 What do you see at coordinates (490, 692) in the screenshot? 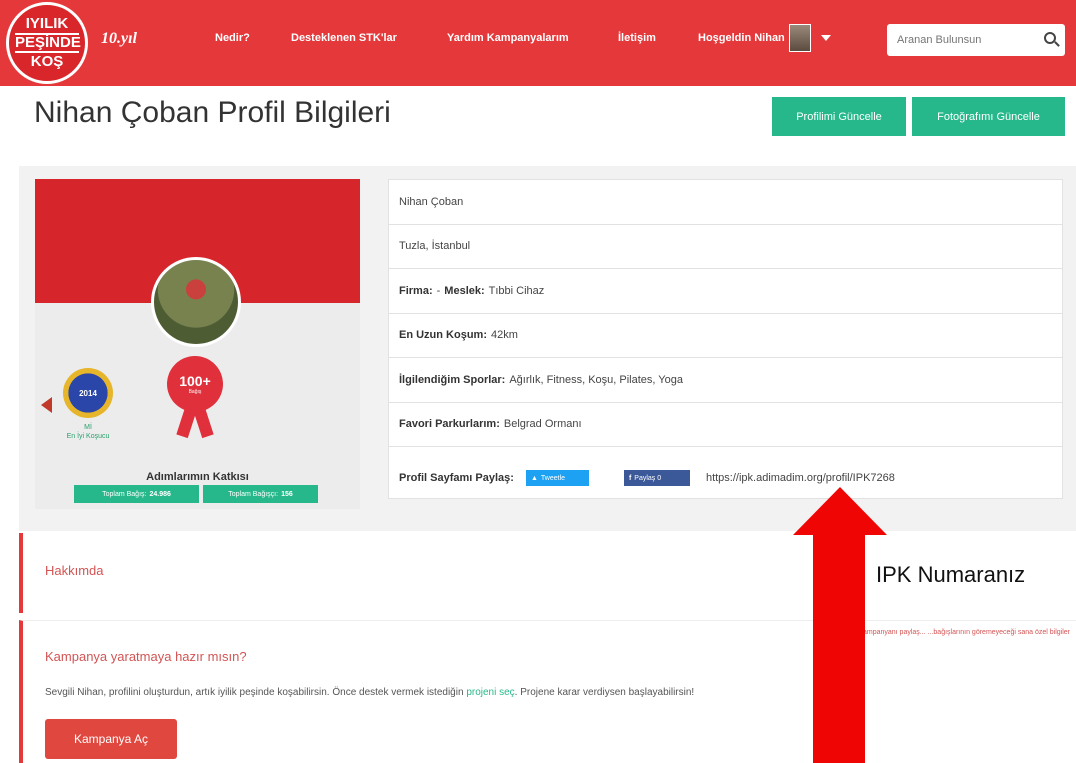
I see `choose-project-link: projeni seç` at bounding box center [490, 692].